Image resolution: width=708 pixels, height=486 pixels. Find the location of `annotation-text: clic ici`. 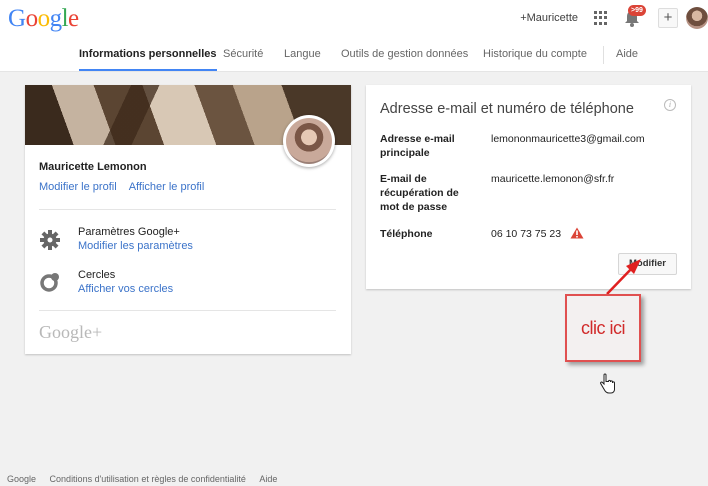

annotation-text: clic ici is located at coordinates (603, 328).